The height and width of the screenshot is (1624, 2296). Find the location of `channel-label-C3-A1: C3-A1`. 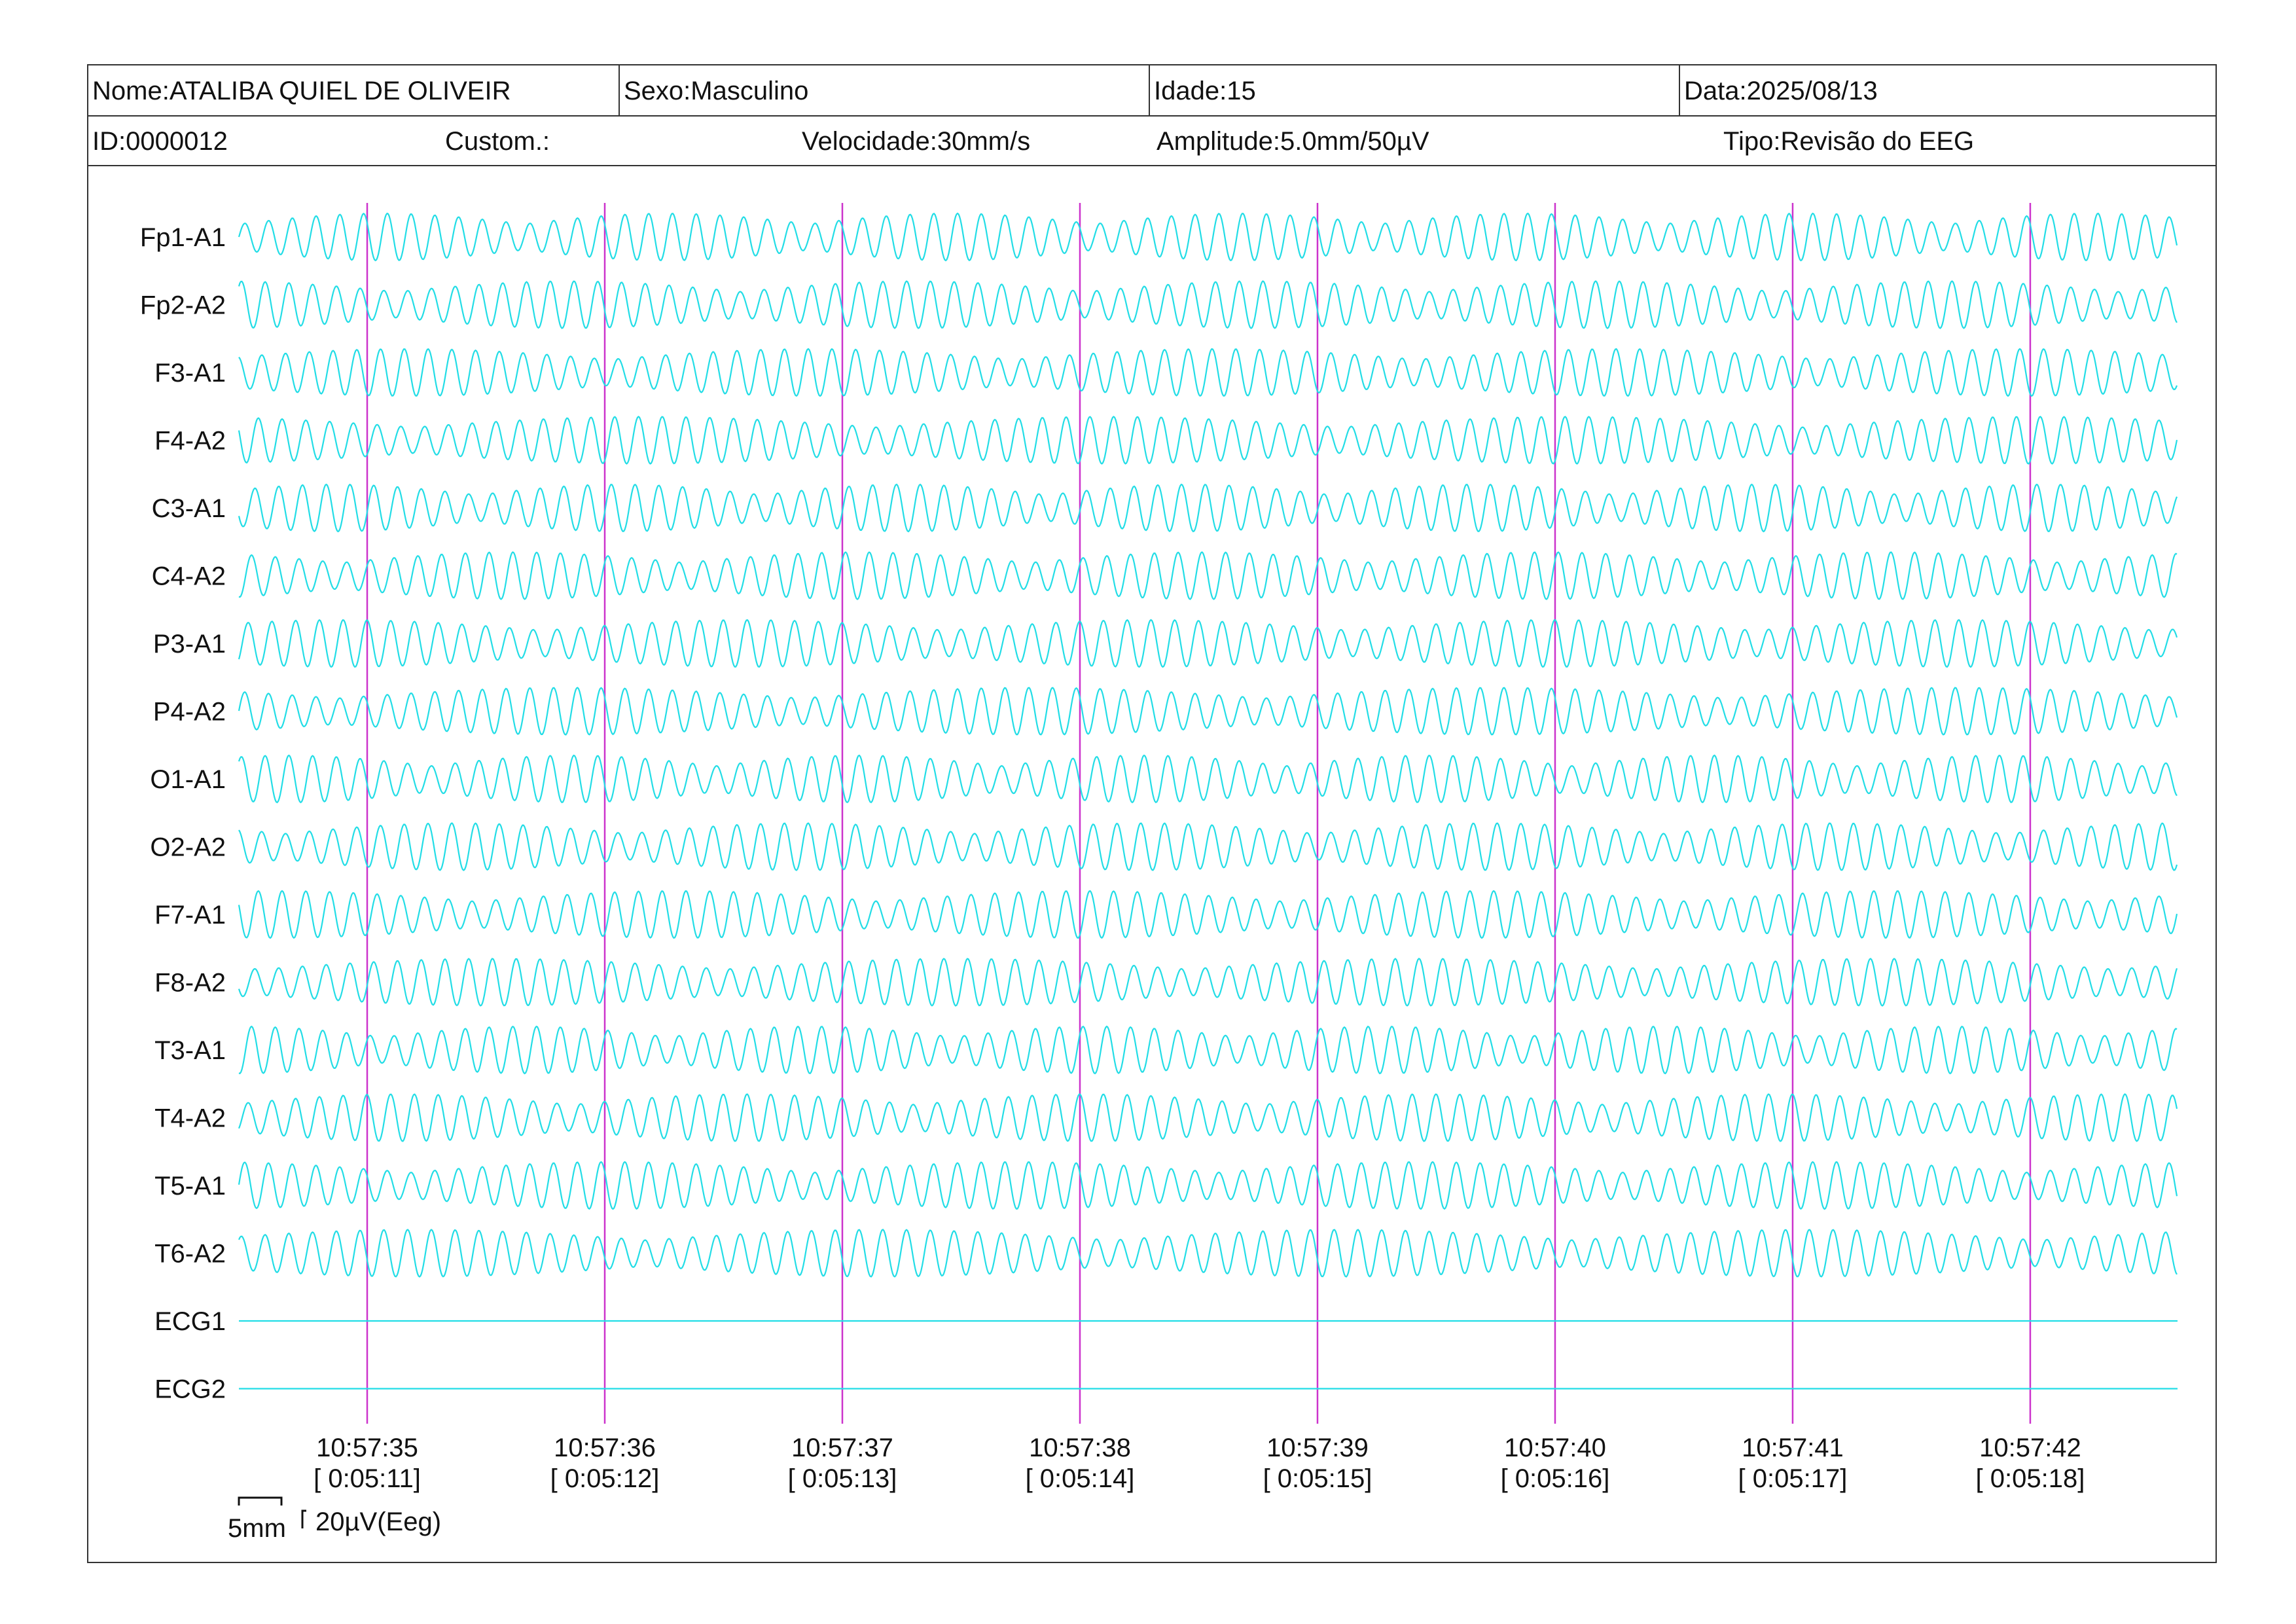

channel-label-C3-A1: C3-A1 is located at coordinates (189, 508).